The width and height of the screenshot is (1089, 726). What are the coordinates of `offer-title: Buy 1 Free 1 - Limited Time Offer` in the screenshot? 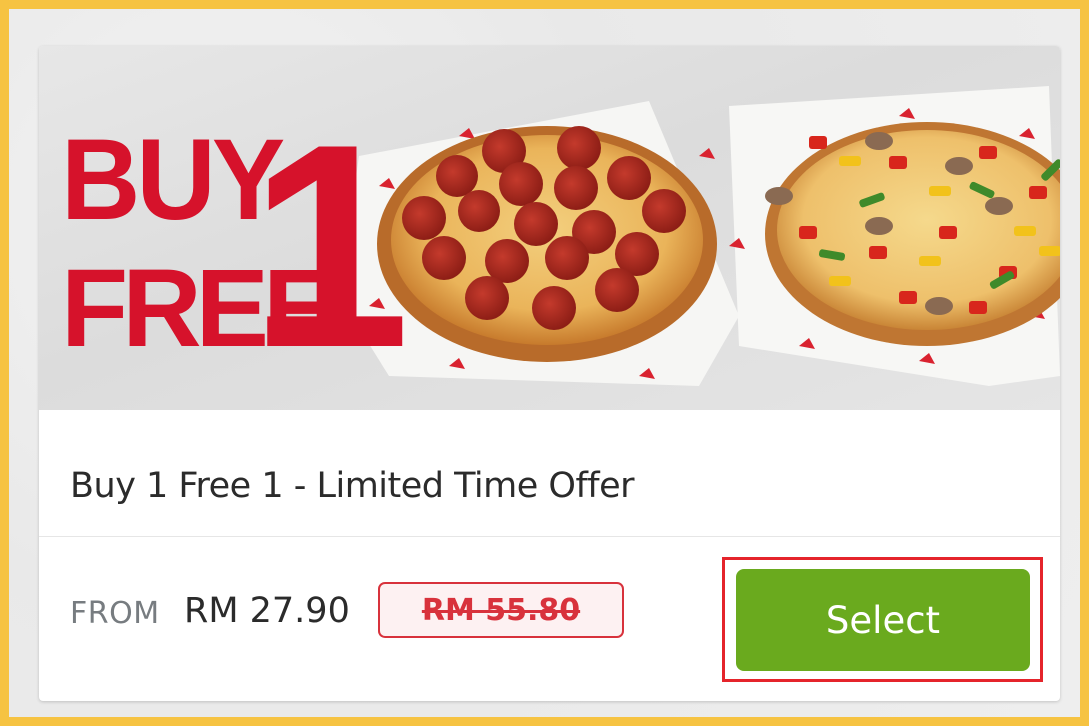 It's located at (352, 486).